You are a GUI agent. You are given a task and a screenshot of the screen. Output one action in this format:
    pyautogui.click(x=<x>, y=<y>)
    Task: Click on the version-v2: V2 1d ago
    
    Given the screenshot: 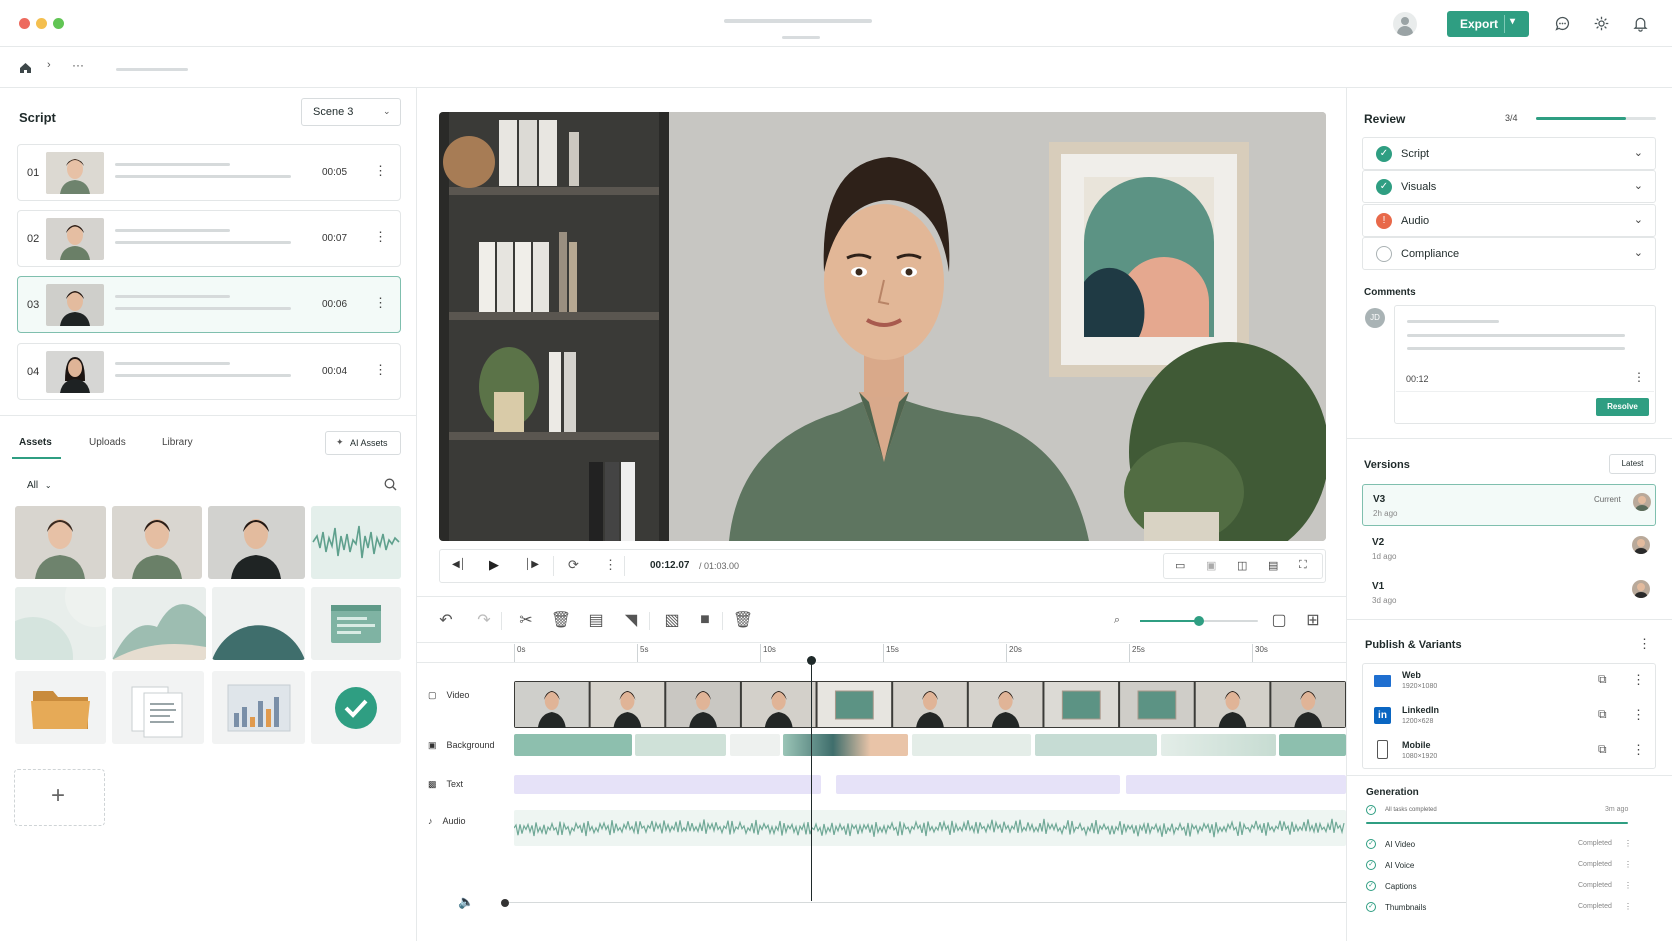 What is the action you would take?
    pyautogui.click(x=1509, y=549)
    